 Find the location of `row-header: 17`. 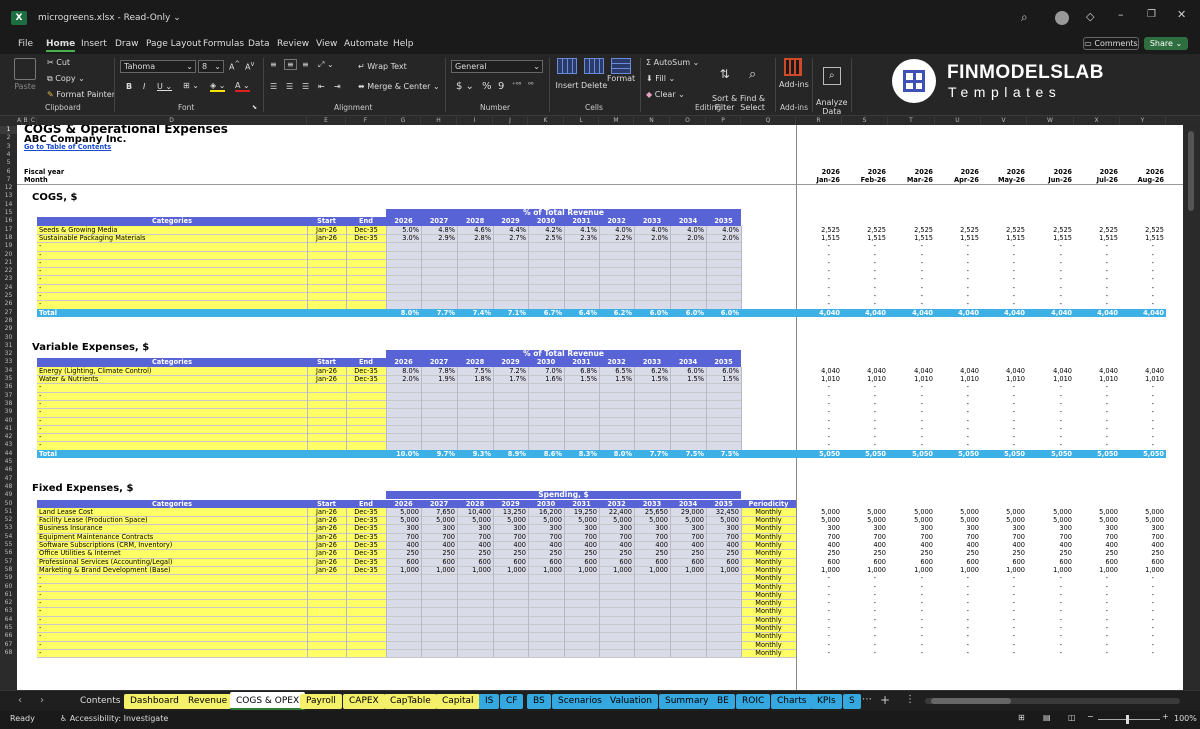

row-header: 17 is located at coordinates (8, 230).